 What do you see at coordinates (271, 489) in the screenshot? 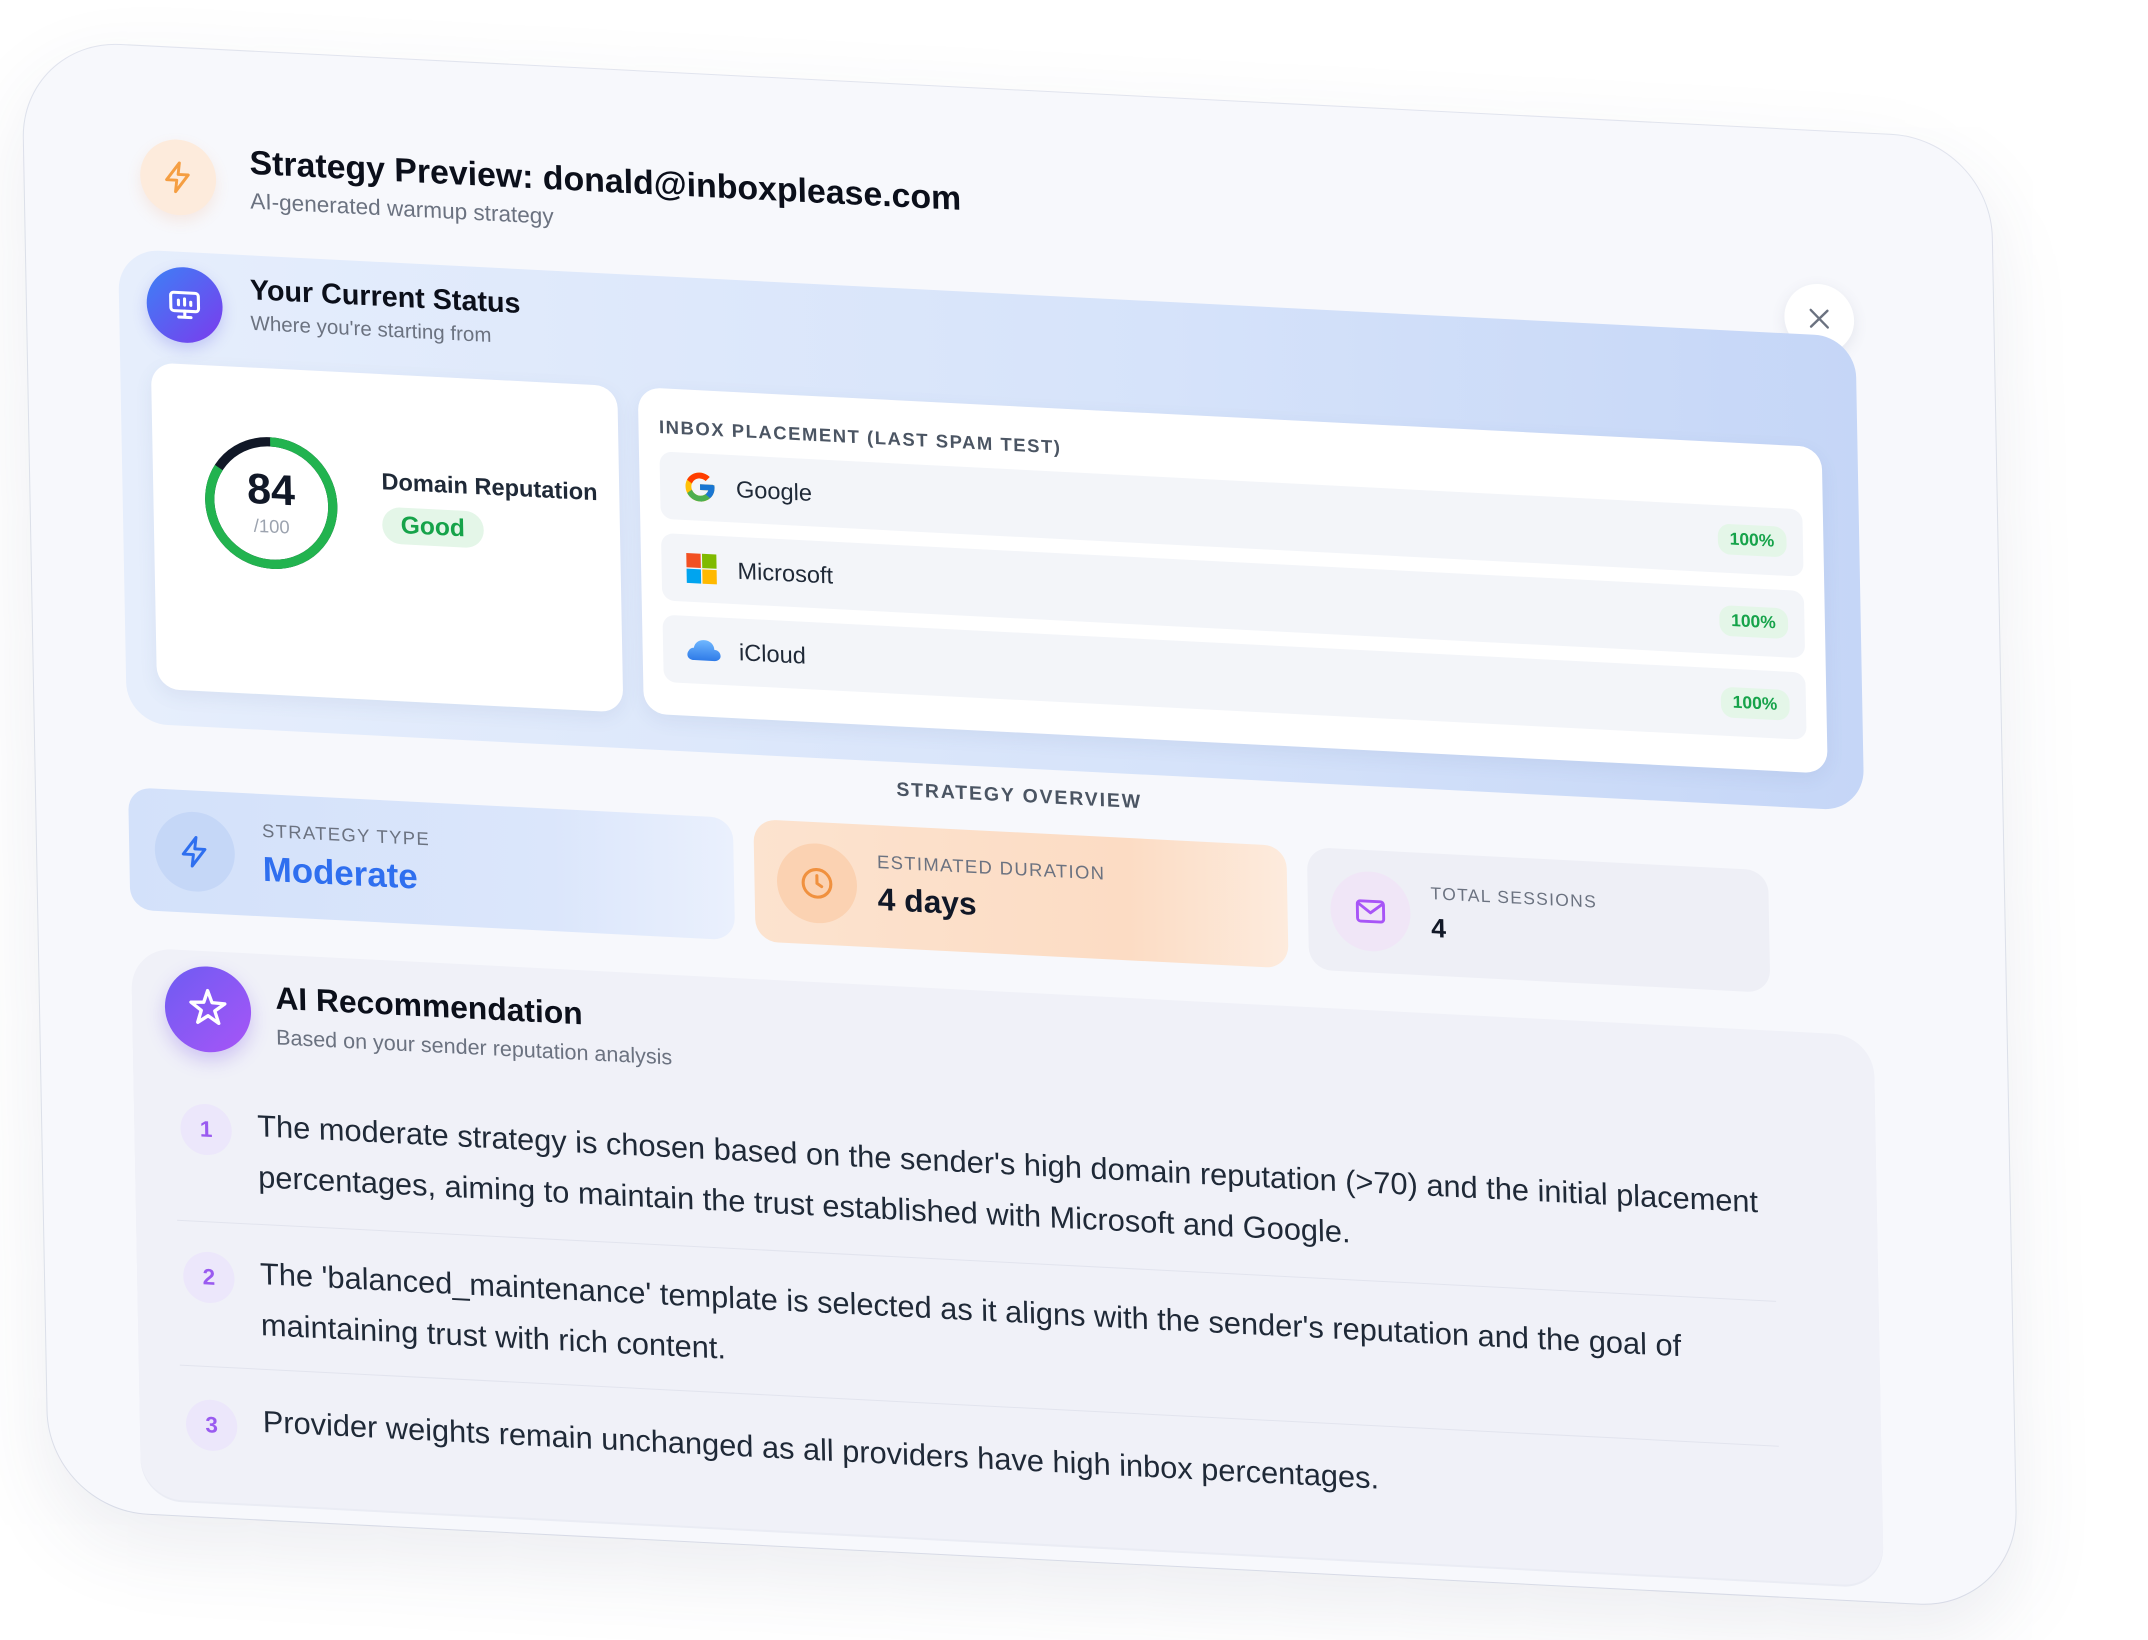
I see `reputation-score: 84` at bounding box center [271, 489].